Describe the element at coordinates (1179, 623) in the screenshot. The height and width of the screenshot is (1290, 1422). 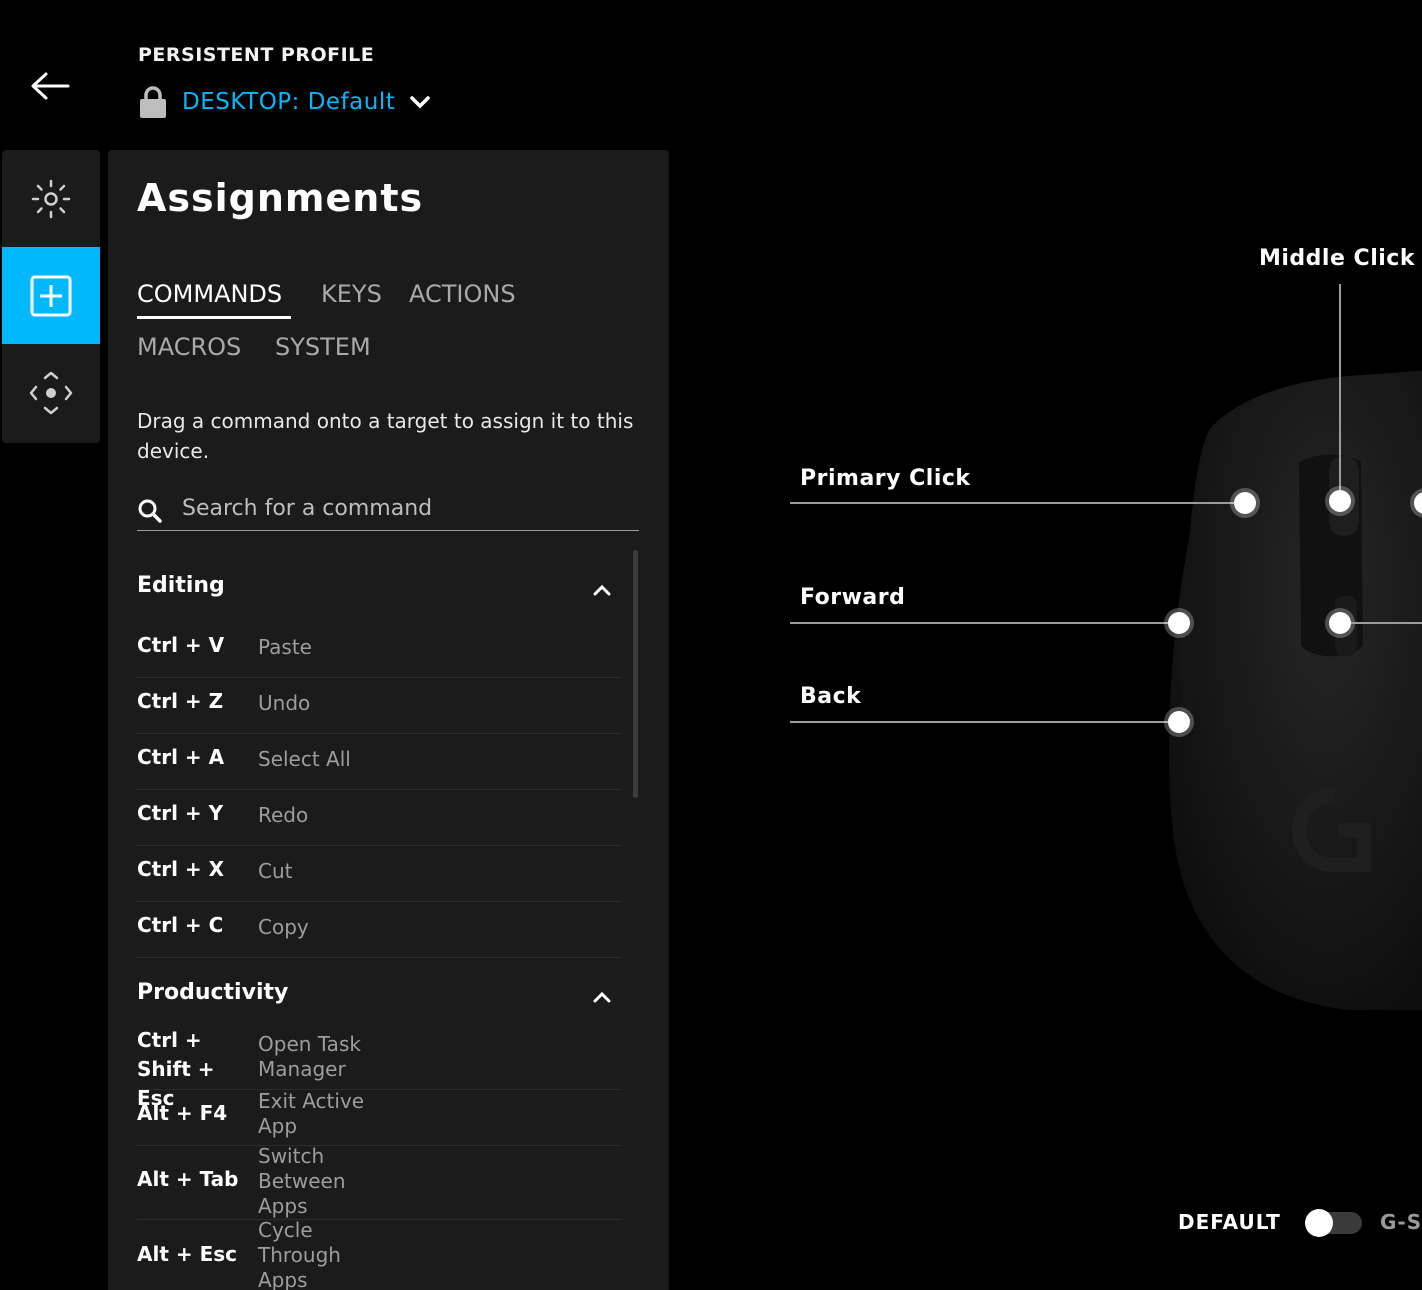
I see `target-forward` at that location.